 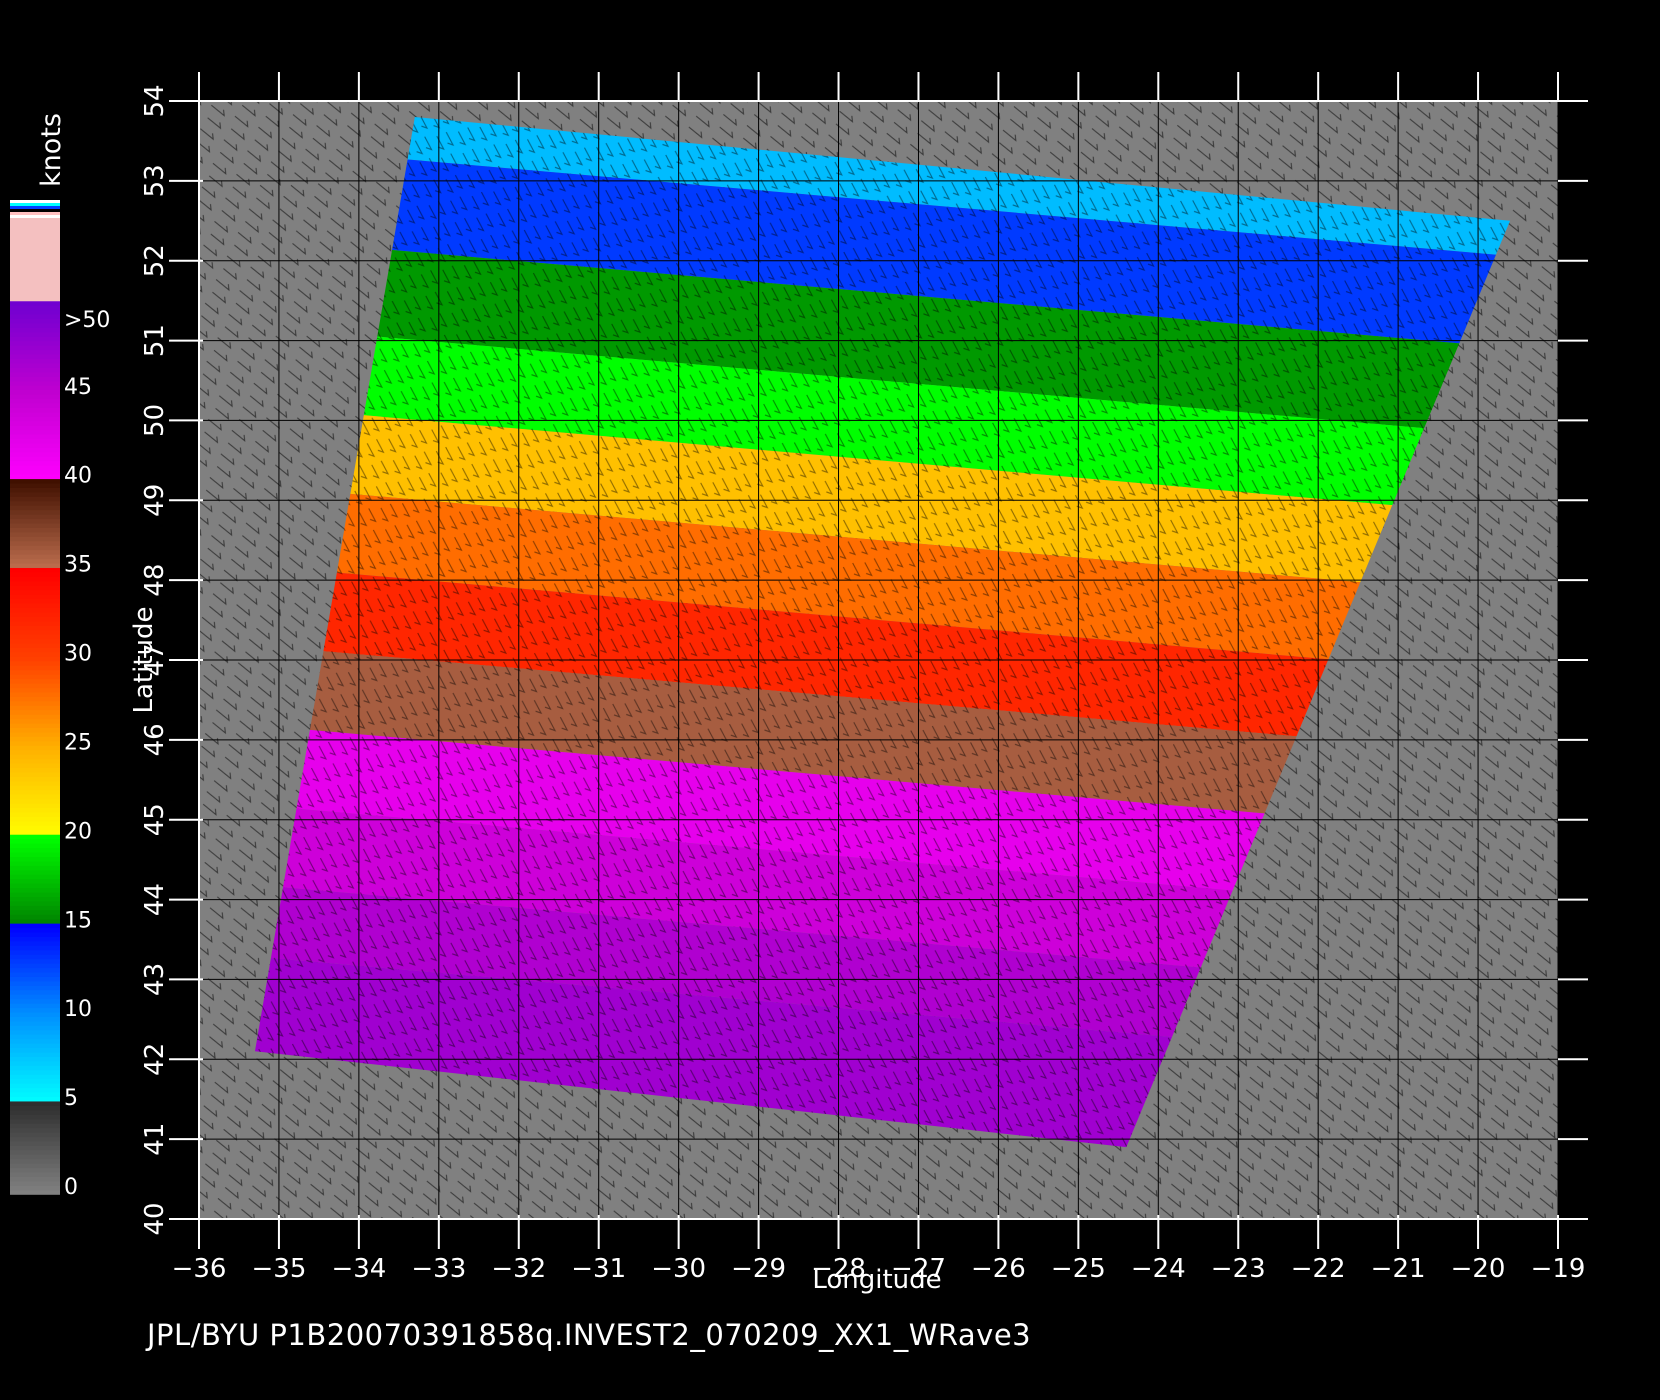 What do you see at coordinates (758, 1269) in the screenshot?
I see `x-tick-label: −29` at bounding box center [758, 1269].